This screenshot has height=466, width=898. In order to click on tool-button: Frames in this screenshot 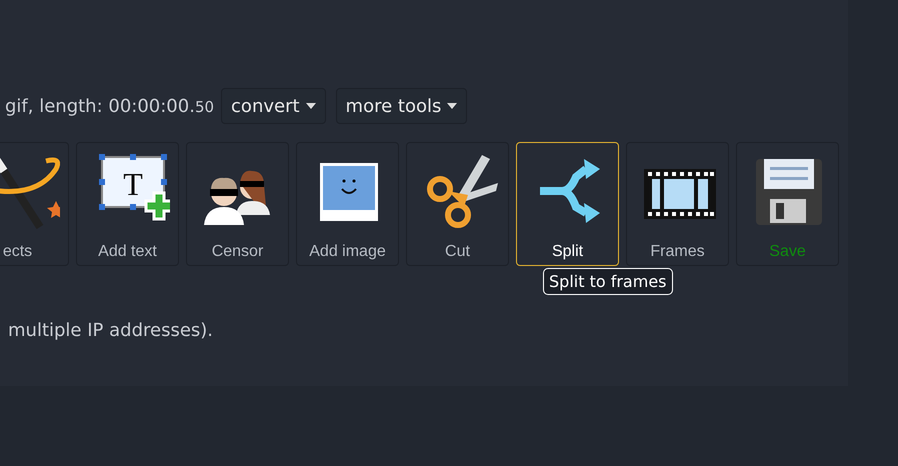, I will do `click(677, 204)`.